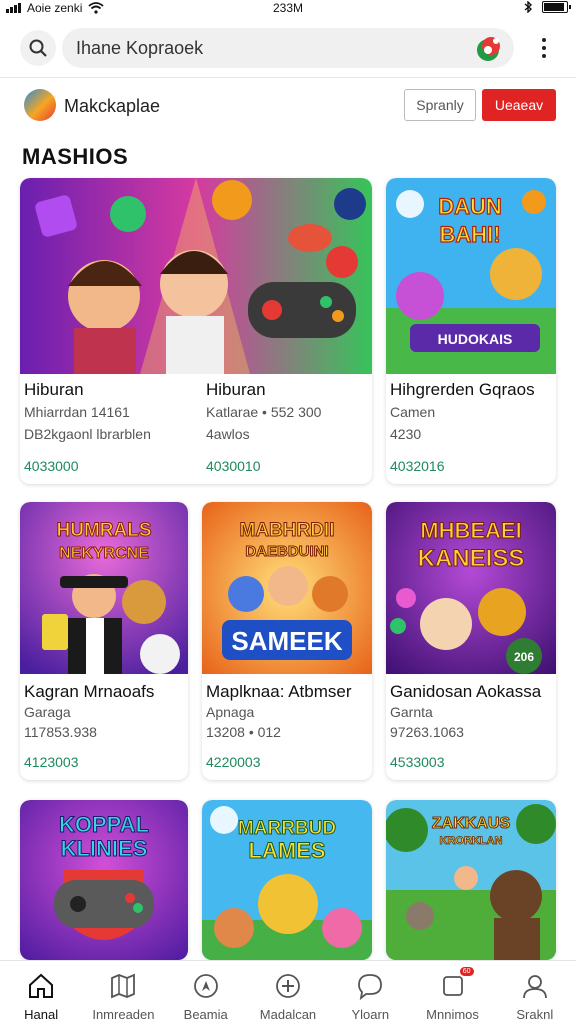  Describe the element at coordinates (279, 691) in the screenshot. I see `game-title: Maplknaa: Atbmser` at that location.